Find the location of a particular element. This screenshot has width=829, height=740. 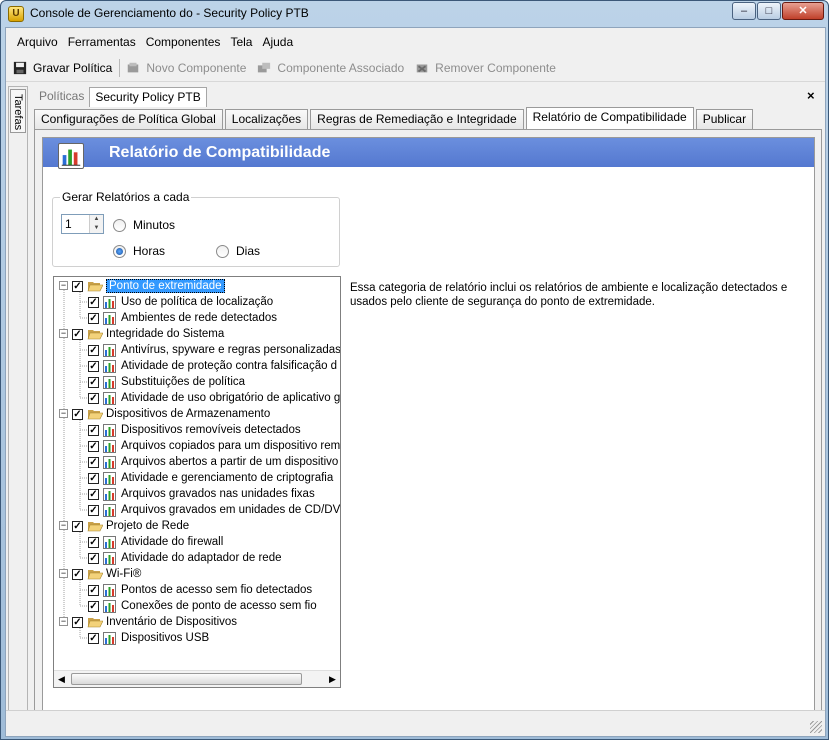

tree-category-node: ✓ Ponto de extremidade is located at coordinates (148, 286).